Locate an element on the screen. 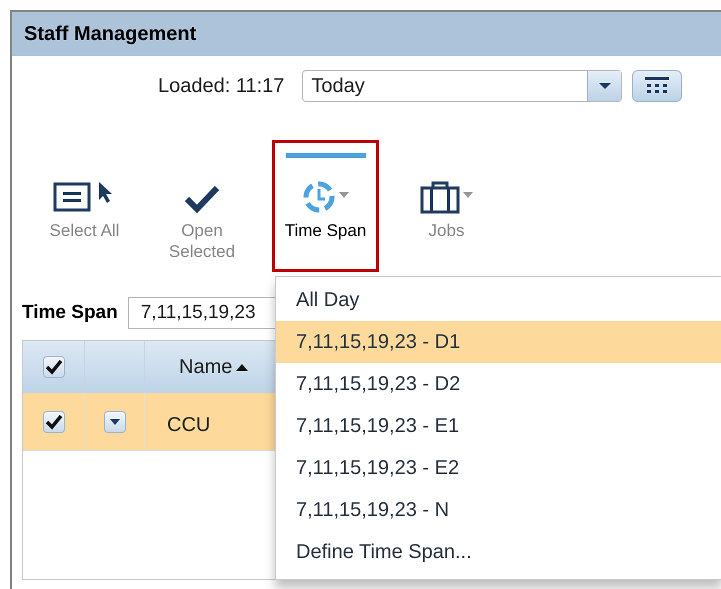  briefcase-icon is located at coordinates (440, 197).